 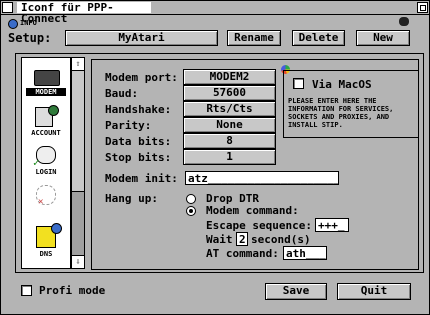 What do you see at coordinates (229, 125) in the screenshot?
I see `parity-select: None` at bounding box center [229, 125].